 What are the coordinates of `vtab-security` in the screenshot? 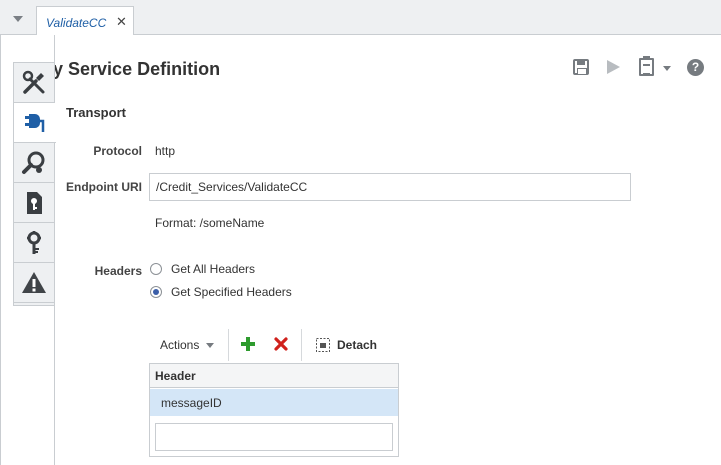 It's located at (34, 203).